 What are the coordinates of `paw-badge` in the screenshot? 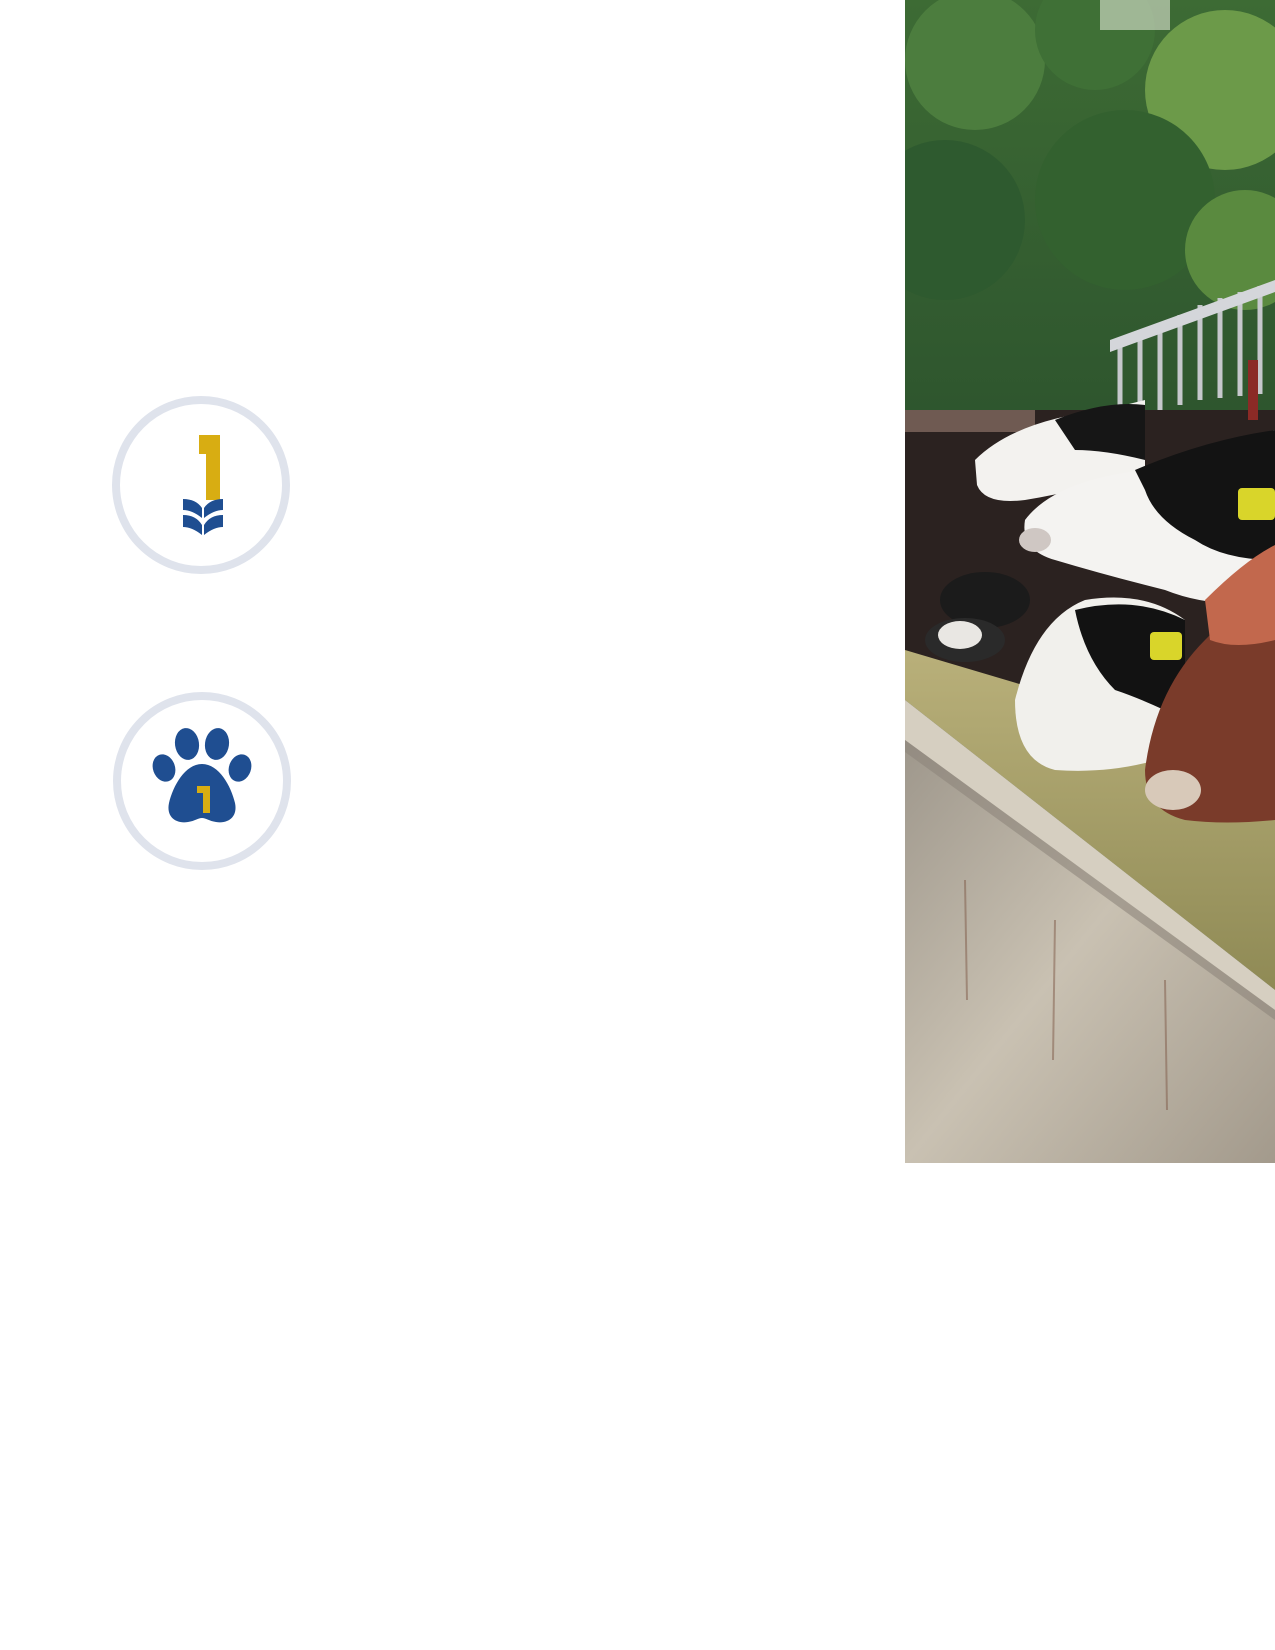 It's located at (202, 781).